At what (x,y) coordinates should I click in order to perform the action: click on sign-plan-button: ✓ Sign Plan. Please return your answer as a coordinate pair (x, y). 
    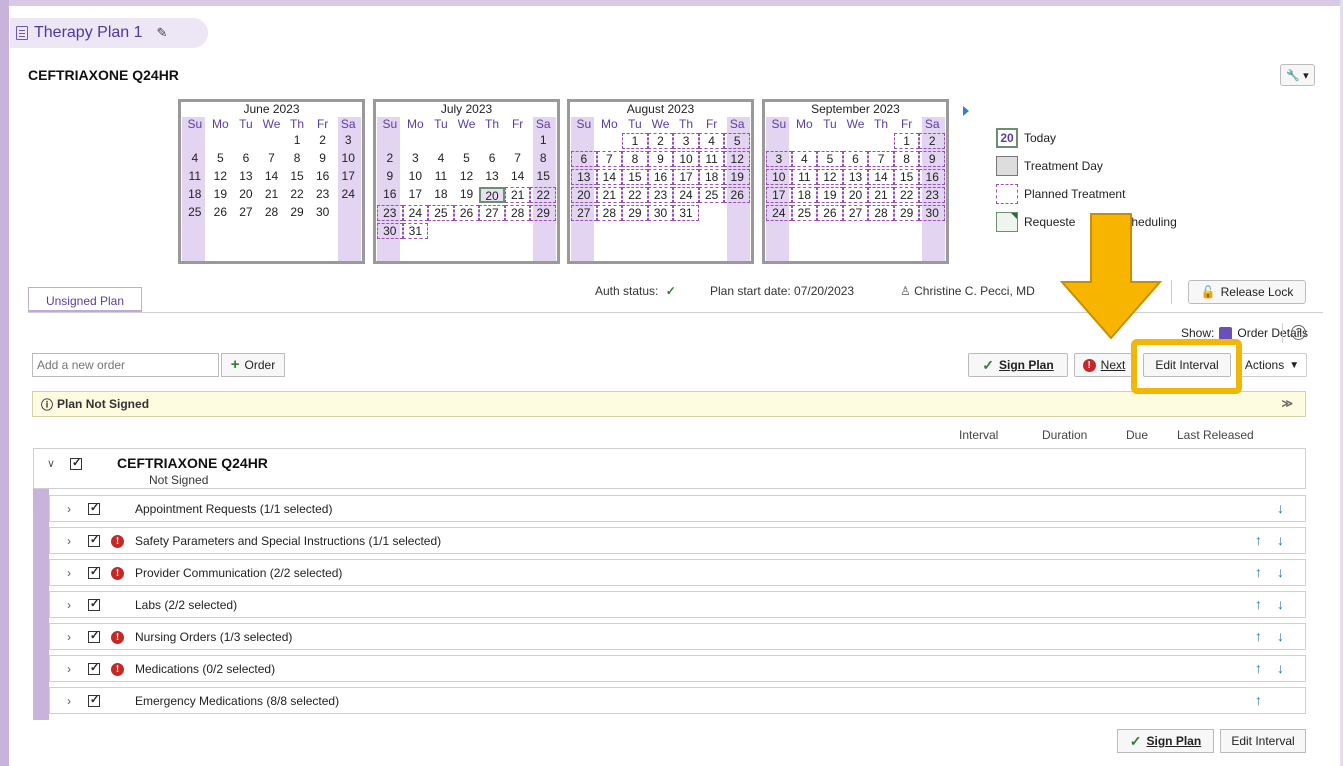
    Looking at the image, I should click on (1018, 365).